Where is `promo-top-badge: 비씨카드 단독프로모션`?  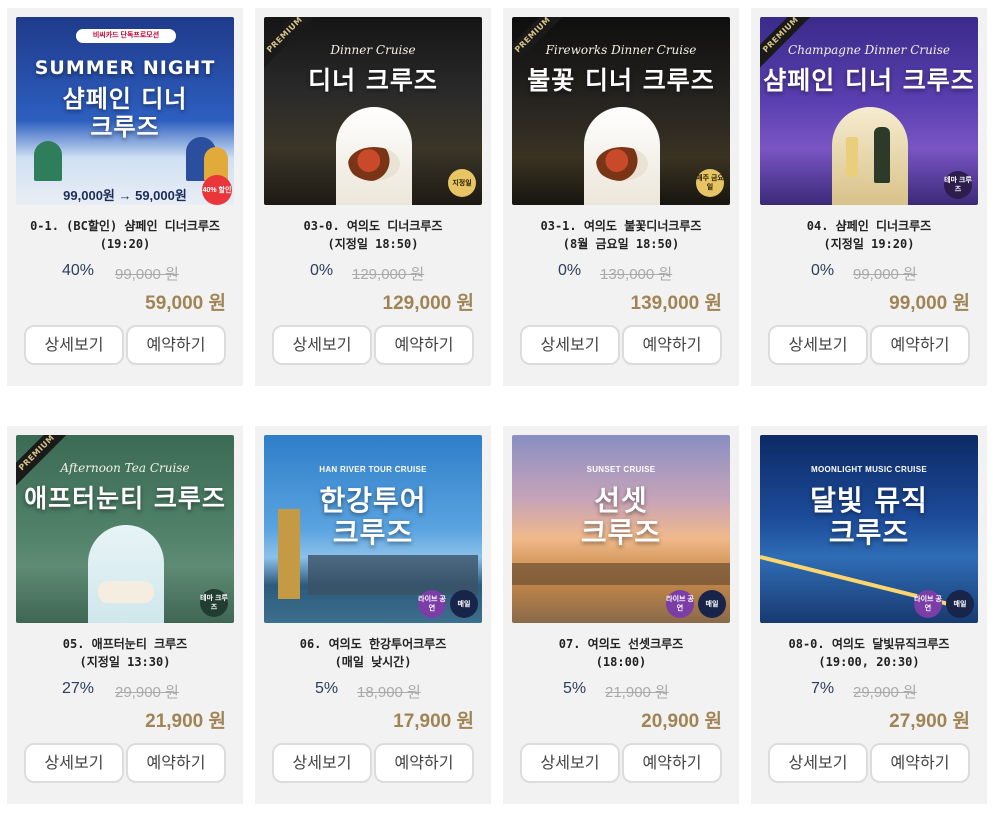 promo-top-badge: 비씨카드 단독프로모션 is located at coordinates (126, 36).